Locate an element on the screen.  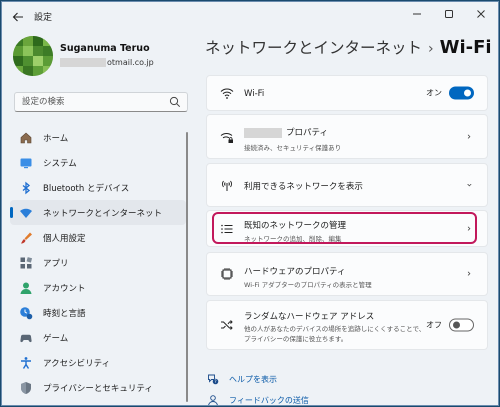
sidebar-item-accounts: アカウント is located at coordinates (98, 287).